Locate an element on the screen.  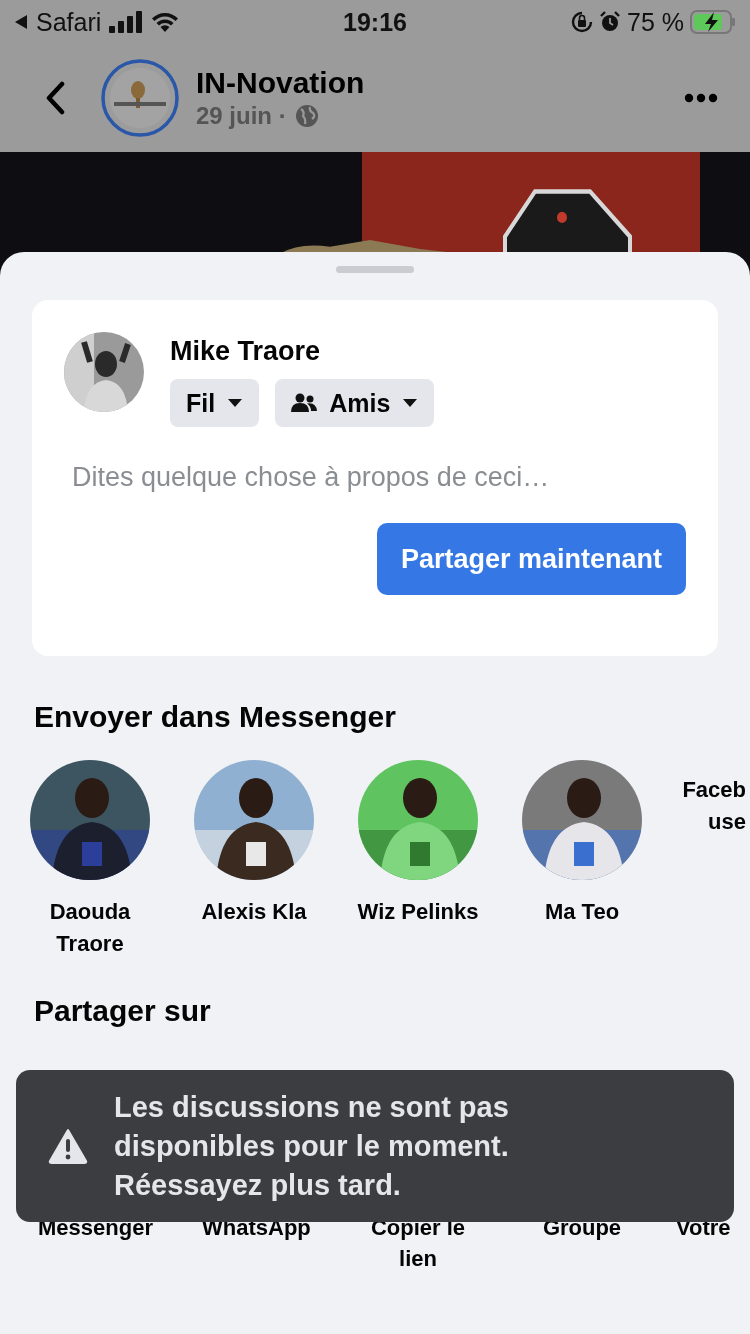
wifi-icon is located at coordinates (165, 22).